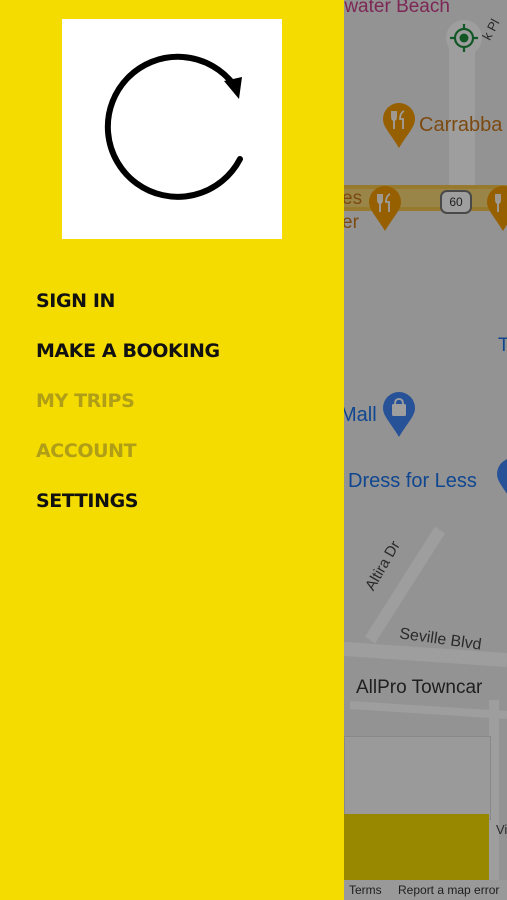 The width and height of the screenshot is (507, 900). Describe the element at coordinates (86, 451) in the screenshot. I see `menu-item-account: ACCOUNT` at that location.